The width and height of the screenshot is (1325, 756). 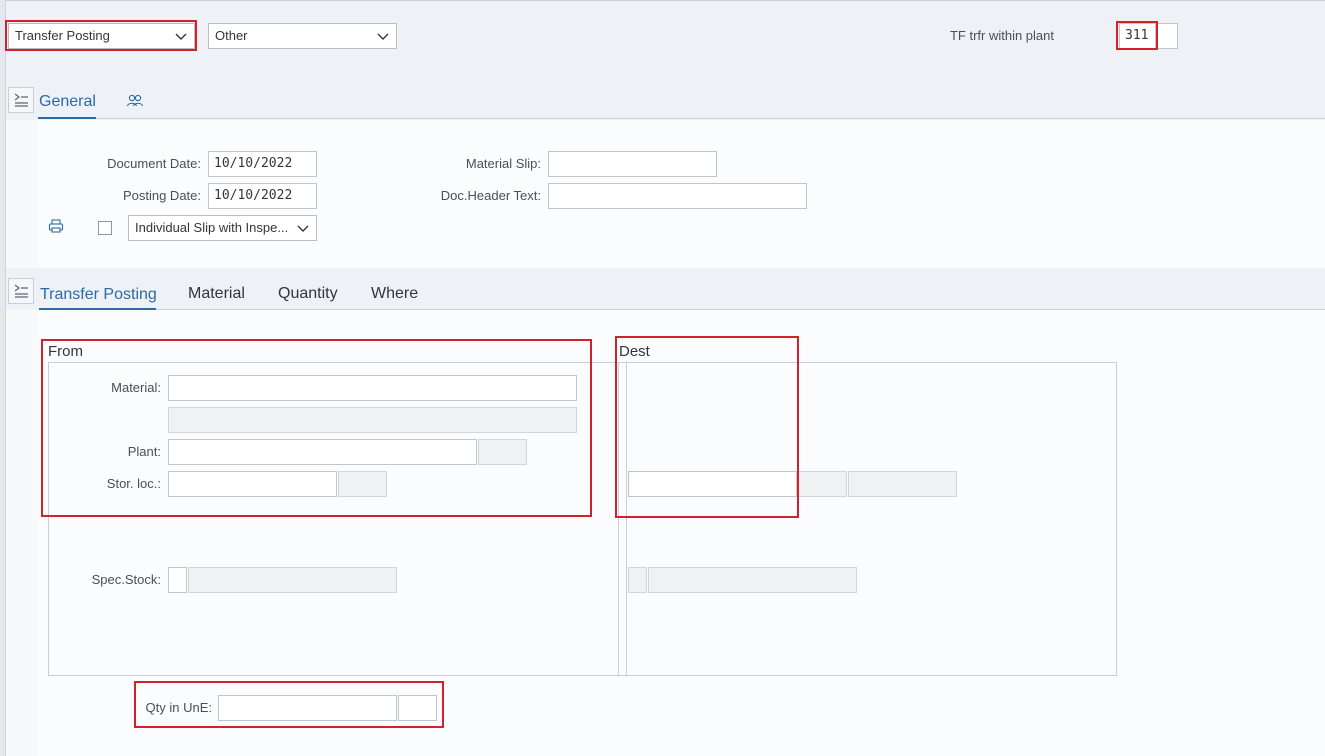 I want to click on from-spec-stock-input, so click(x=177, y=580).